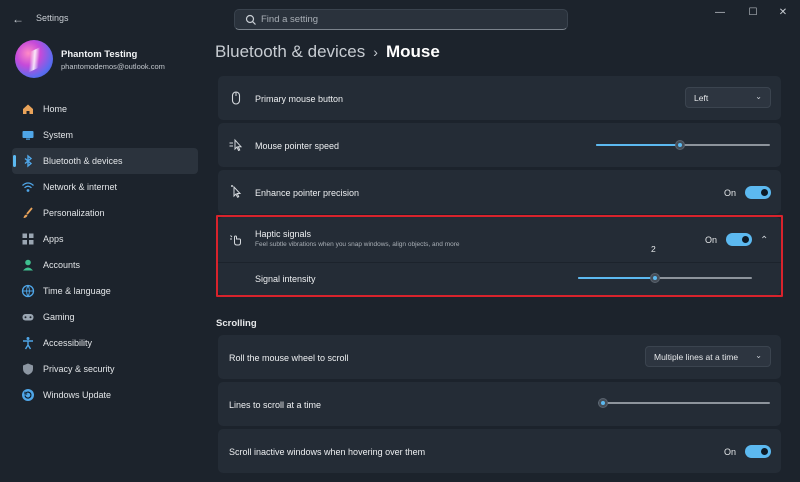  I want to click on sidebar-item-network: Network & internet, so click(105, 187).